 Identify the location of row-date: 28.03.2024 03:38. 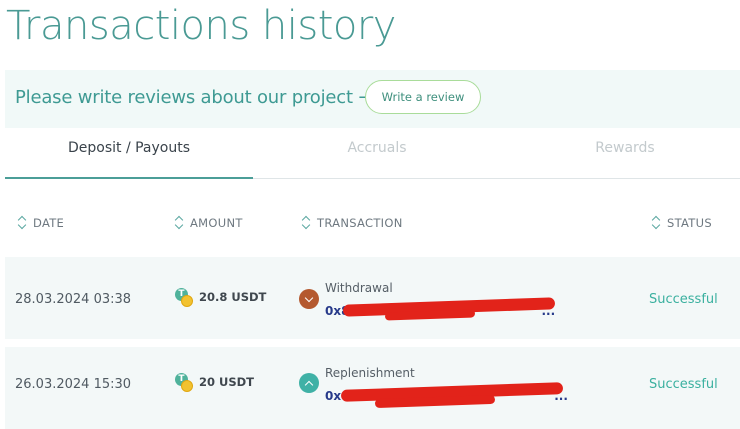
(73, 299).